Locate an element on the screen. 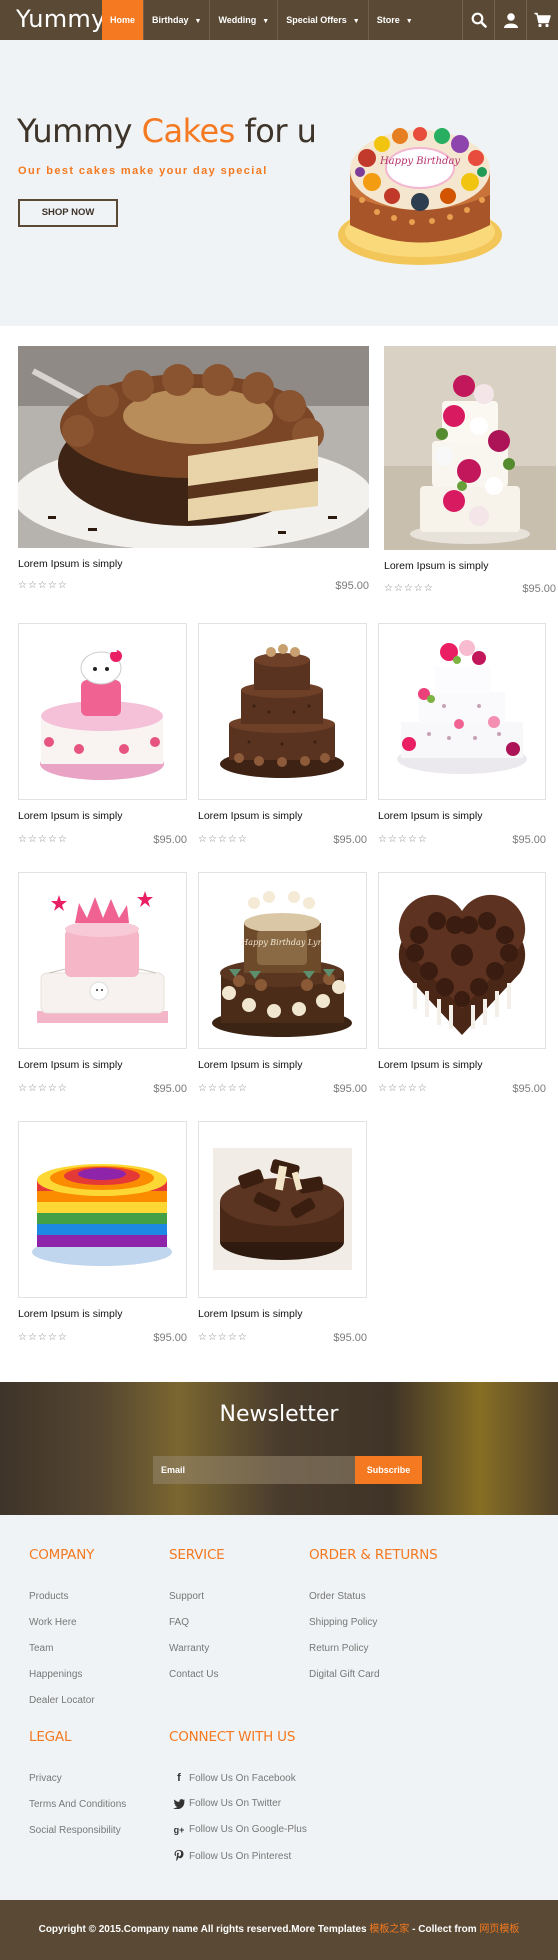 This screenshot has height=1960, width=558. social-link-pinterest: Follow Us On Pinterest is located at coordinates (230, 1856).